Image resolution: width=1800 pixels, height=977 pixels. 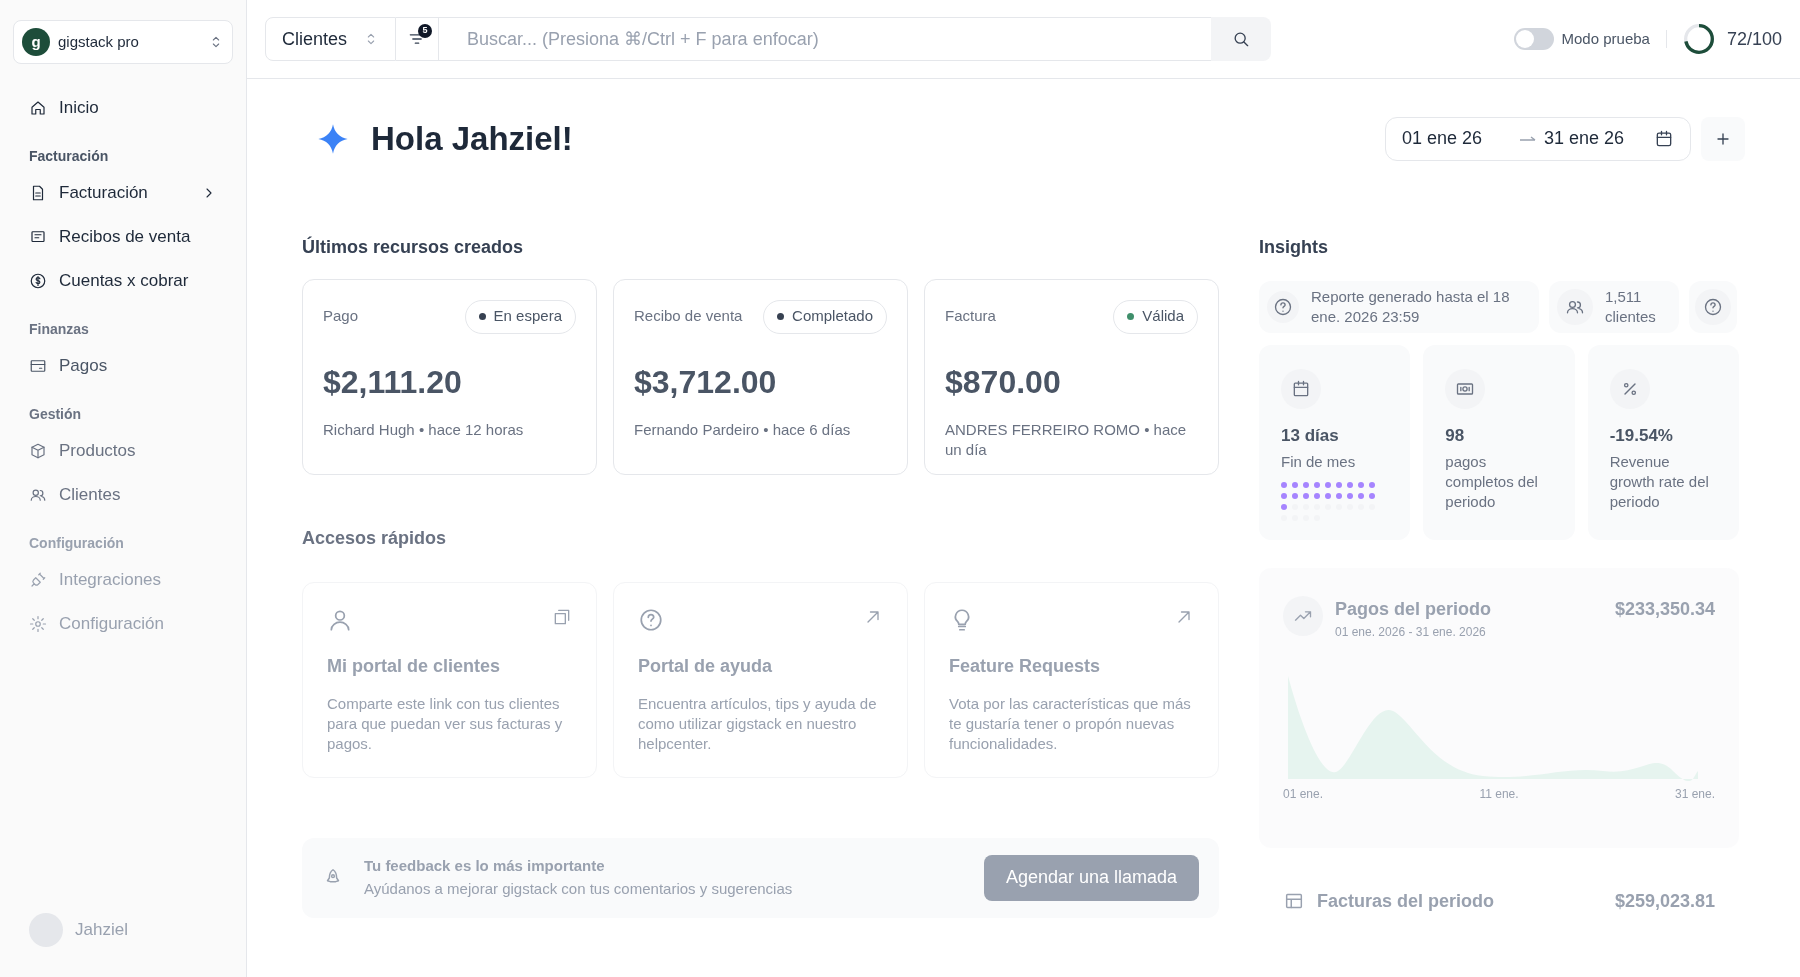 I want to click on add-button, so click(x=1723, y=138).